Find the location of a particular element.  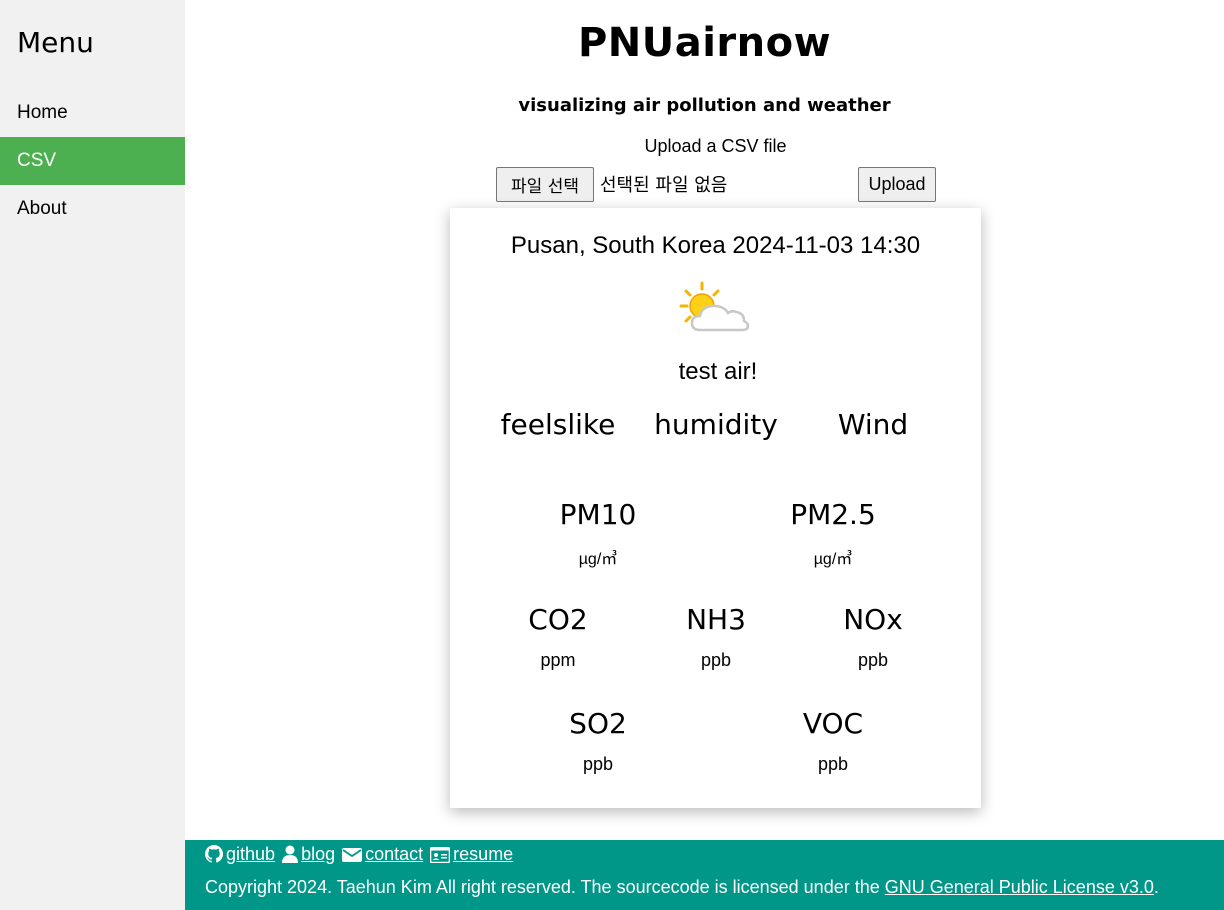

co2-metric: CO2 ppm is located at coordinates (558, 637).